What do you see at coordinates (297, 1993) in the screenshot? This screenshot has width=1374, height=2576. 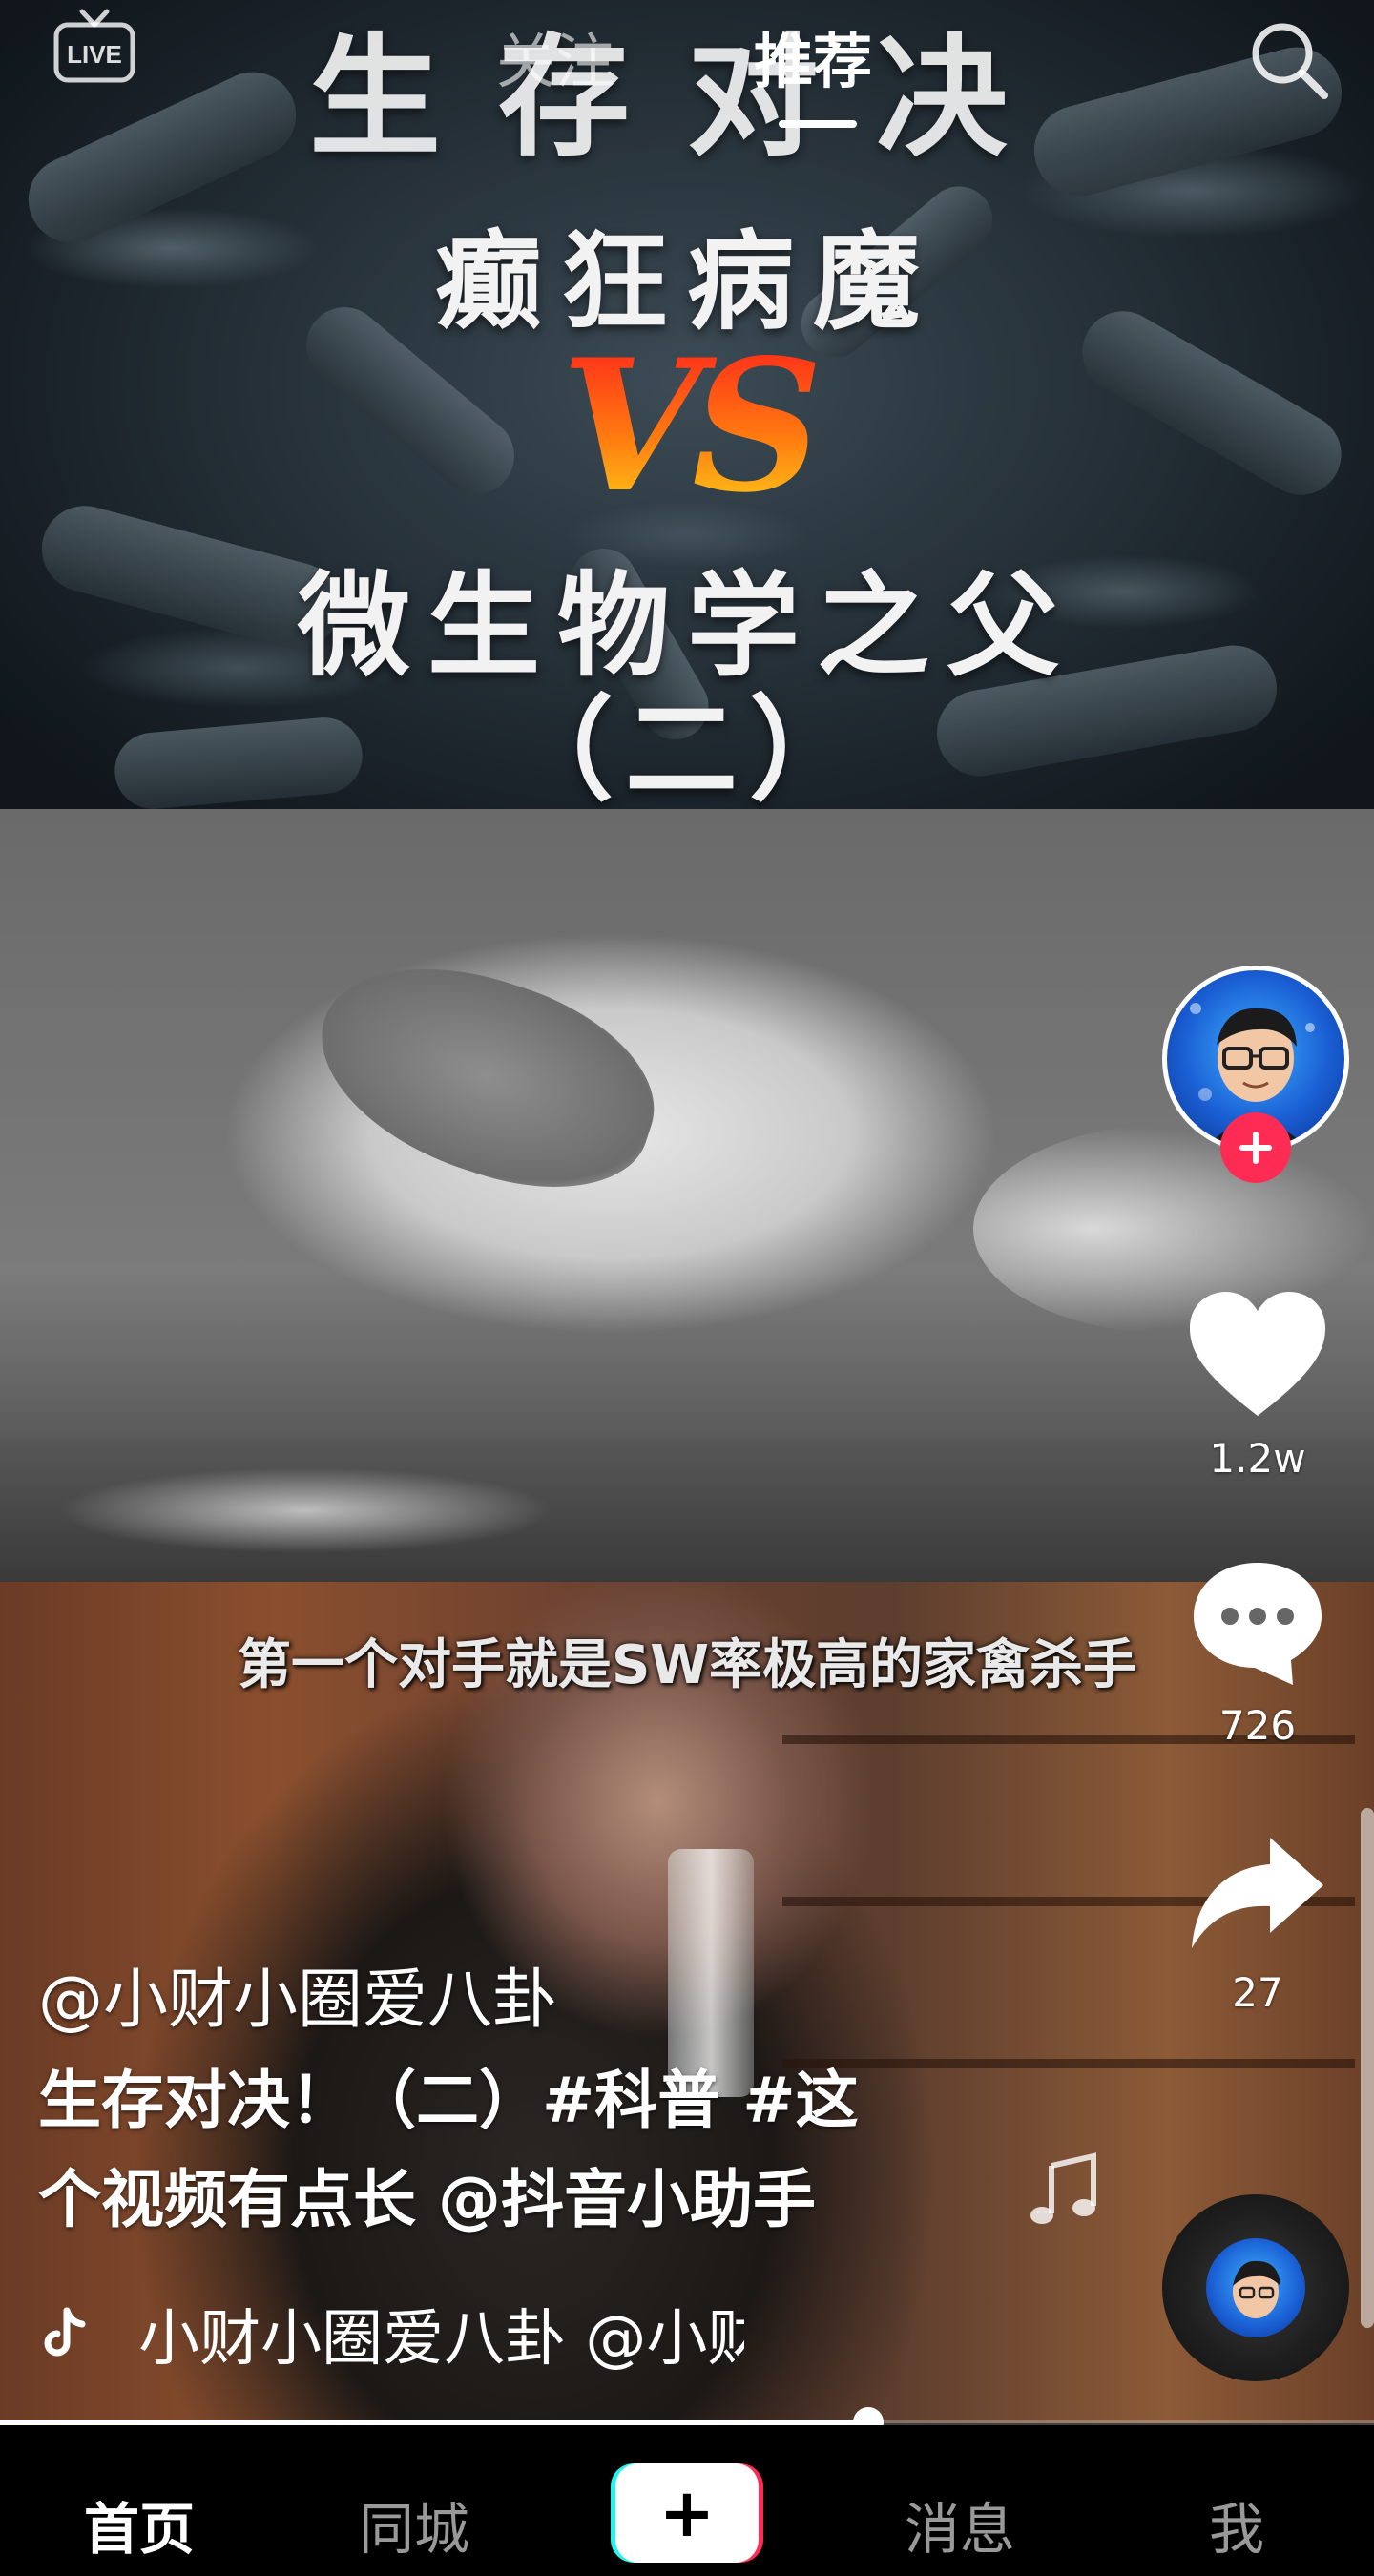 I see `author-handle: @小财小圈爱八卦` at bounding box center [297, 1993].